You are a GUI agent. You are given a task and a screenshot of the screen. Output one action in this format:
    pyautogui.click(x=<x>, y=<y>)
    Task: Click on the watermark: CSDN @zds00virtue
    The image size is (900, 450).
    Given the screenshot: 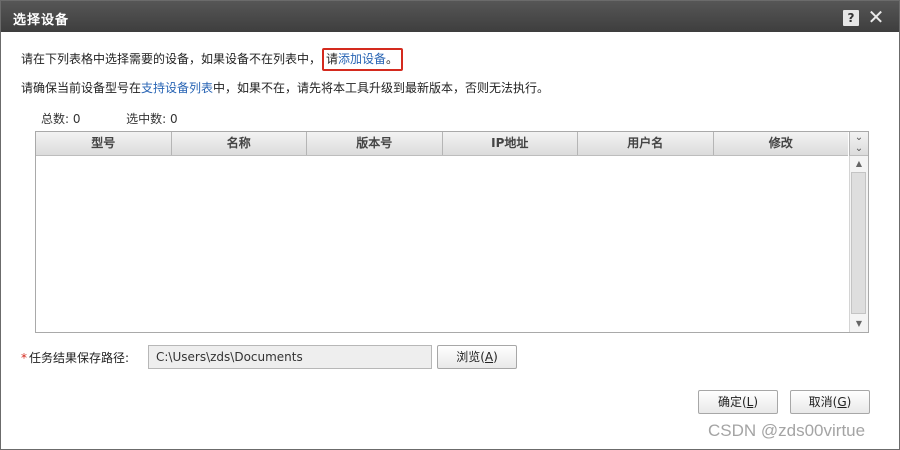 What is the action you would take?
    pyautogui.click(x=787, y=430)
    